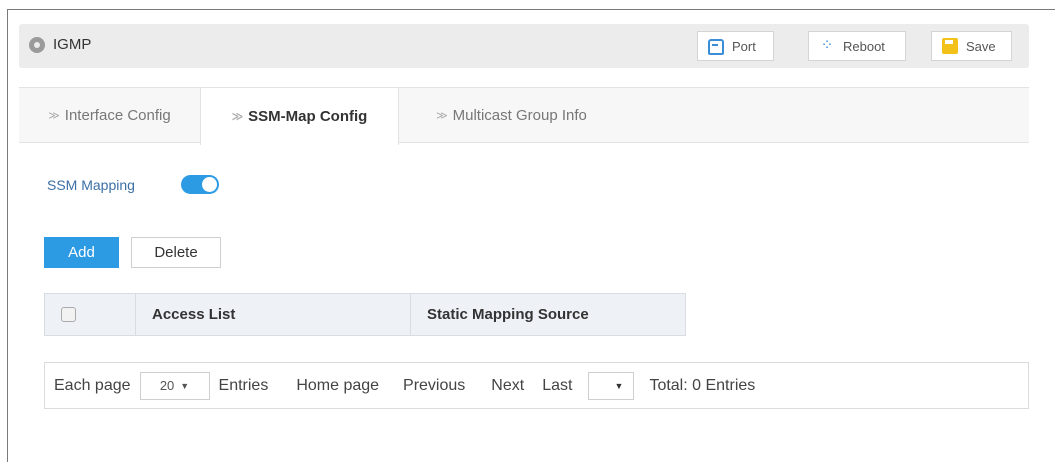 The height and width of the screenshot is (462, 1055). What do you see at coordinates (176, 252) in the screenshot?
I see `delete-button: Delete` at bounding box center [176, 252].